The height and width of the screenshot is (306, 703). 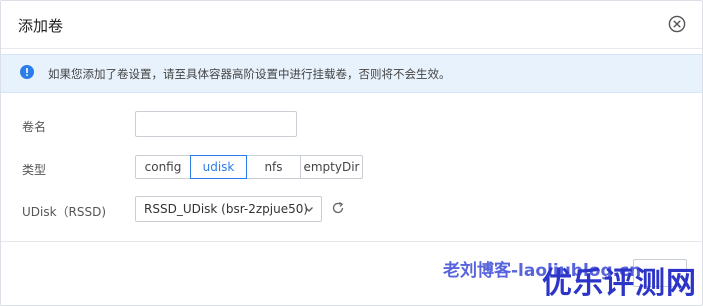 I want to click on watermark-logo: 优乐评测网, so click(x=619, y=283).